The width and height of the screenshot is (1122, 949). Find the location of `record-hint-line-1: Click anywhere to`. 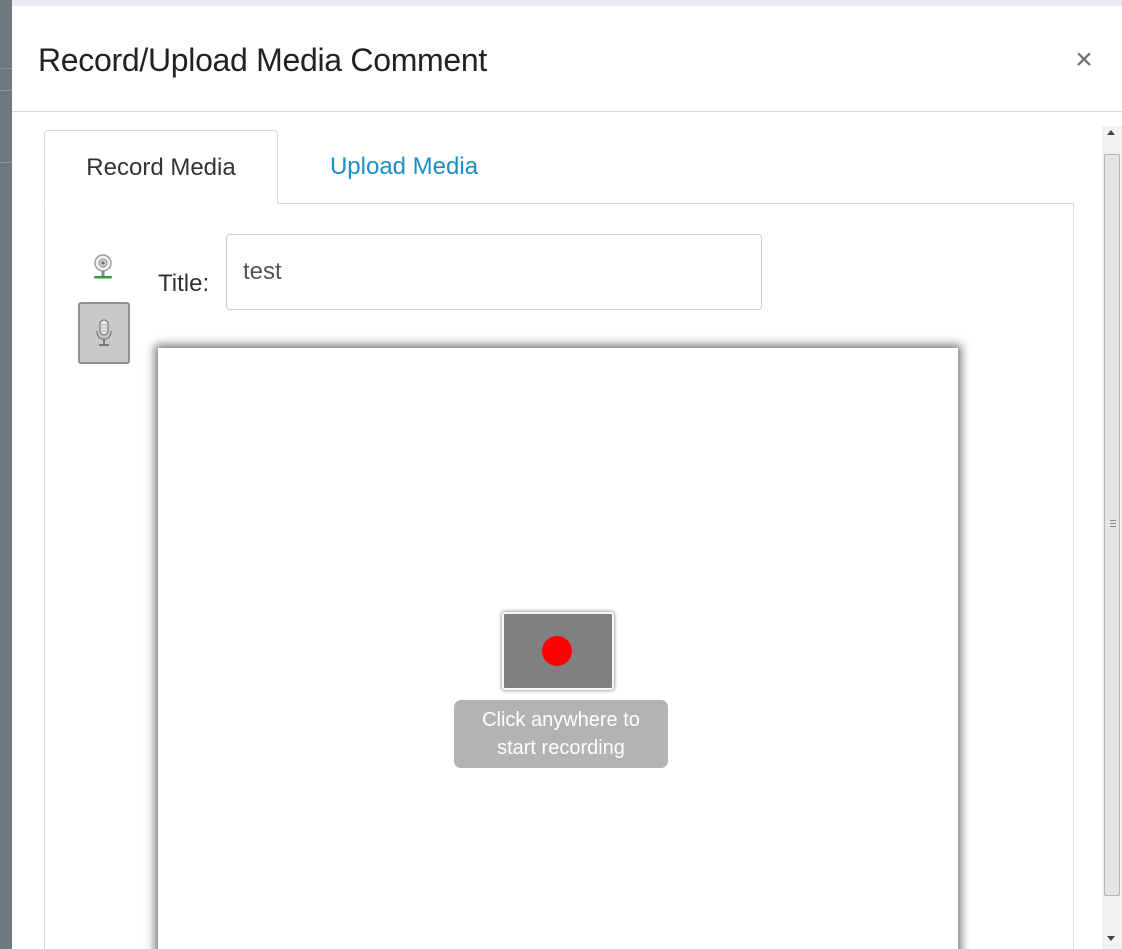

record-hint-line-1: Click anywhere to is located at coordinates (561, 720).